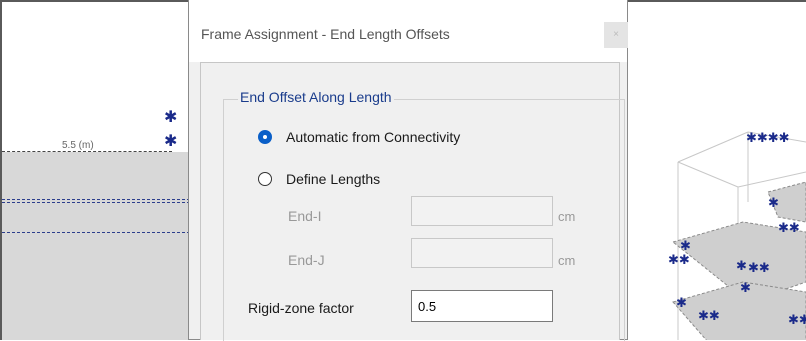  Describe the element at coordinates (301, 308) in the screenshot. I see `rigid-zone-factor-label: Rigid-zone factor` at that location.